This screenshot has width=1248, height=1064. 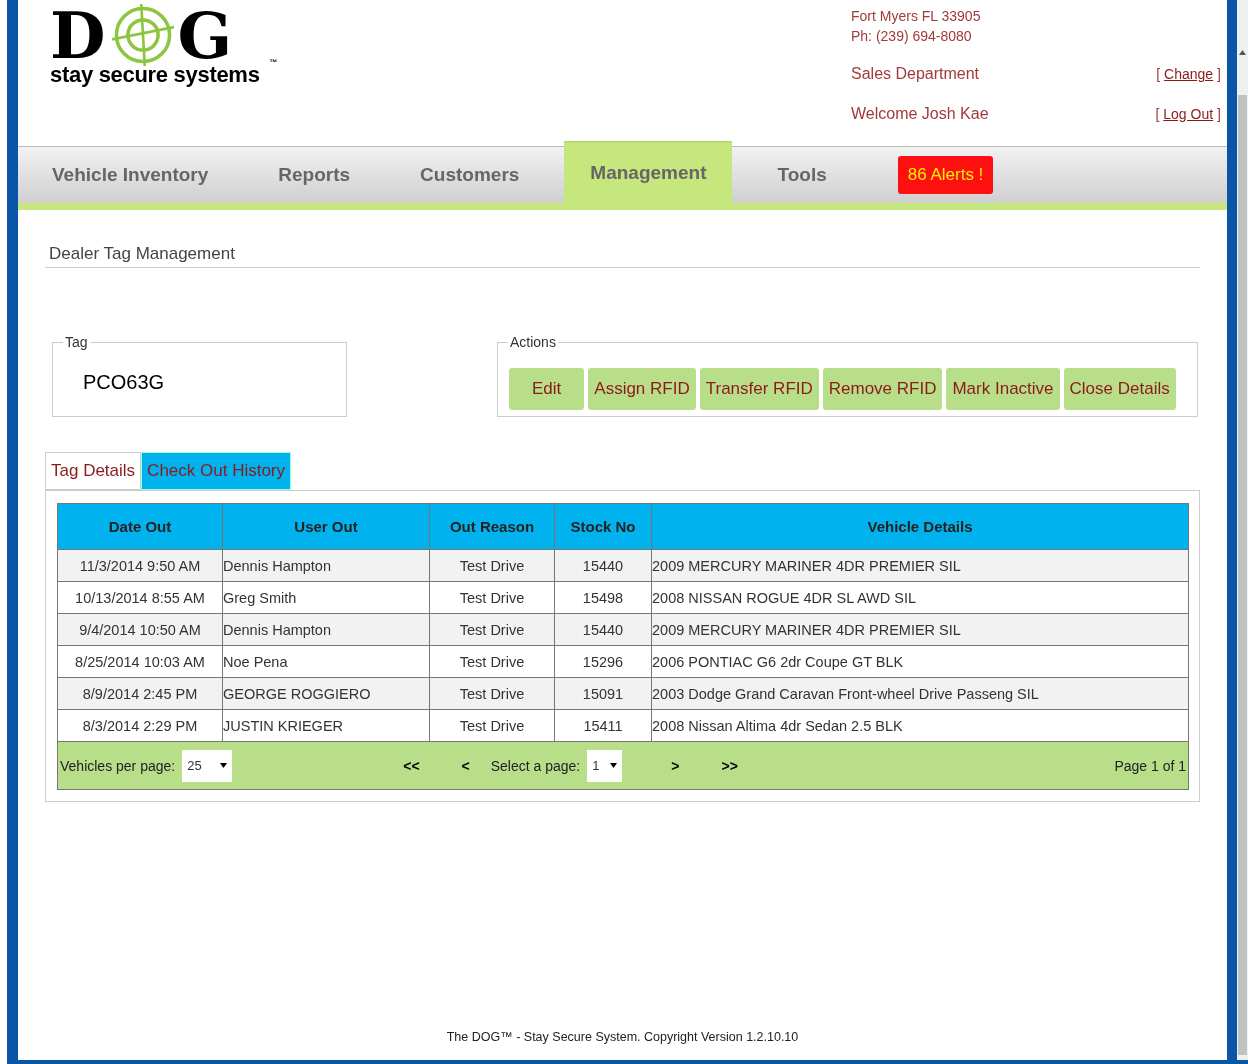 What do you see at coordinates (622, 1038) in the screenshot?
I see `footer-text: The DOG™ - Stay Secure System. Copyright Version 1.2.10.10` at bounding box center [622, 1038].